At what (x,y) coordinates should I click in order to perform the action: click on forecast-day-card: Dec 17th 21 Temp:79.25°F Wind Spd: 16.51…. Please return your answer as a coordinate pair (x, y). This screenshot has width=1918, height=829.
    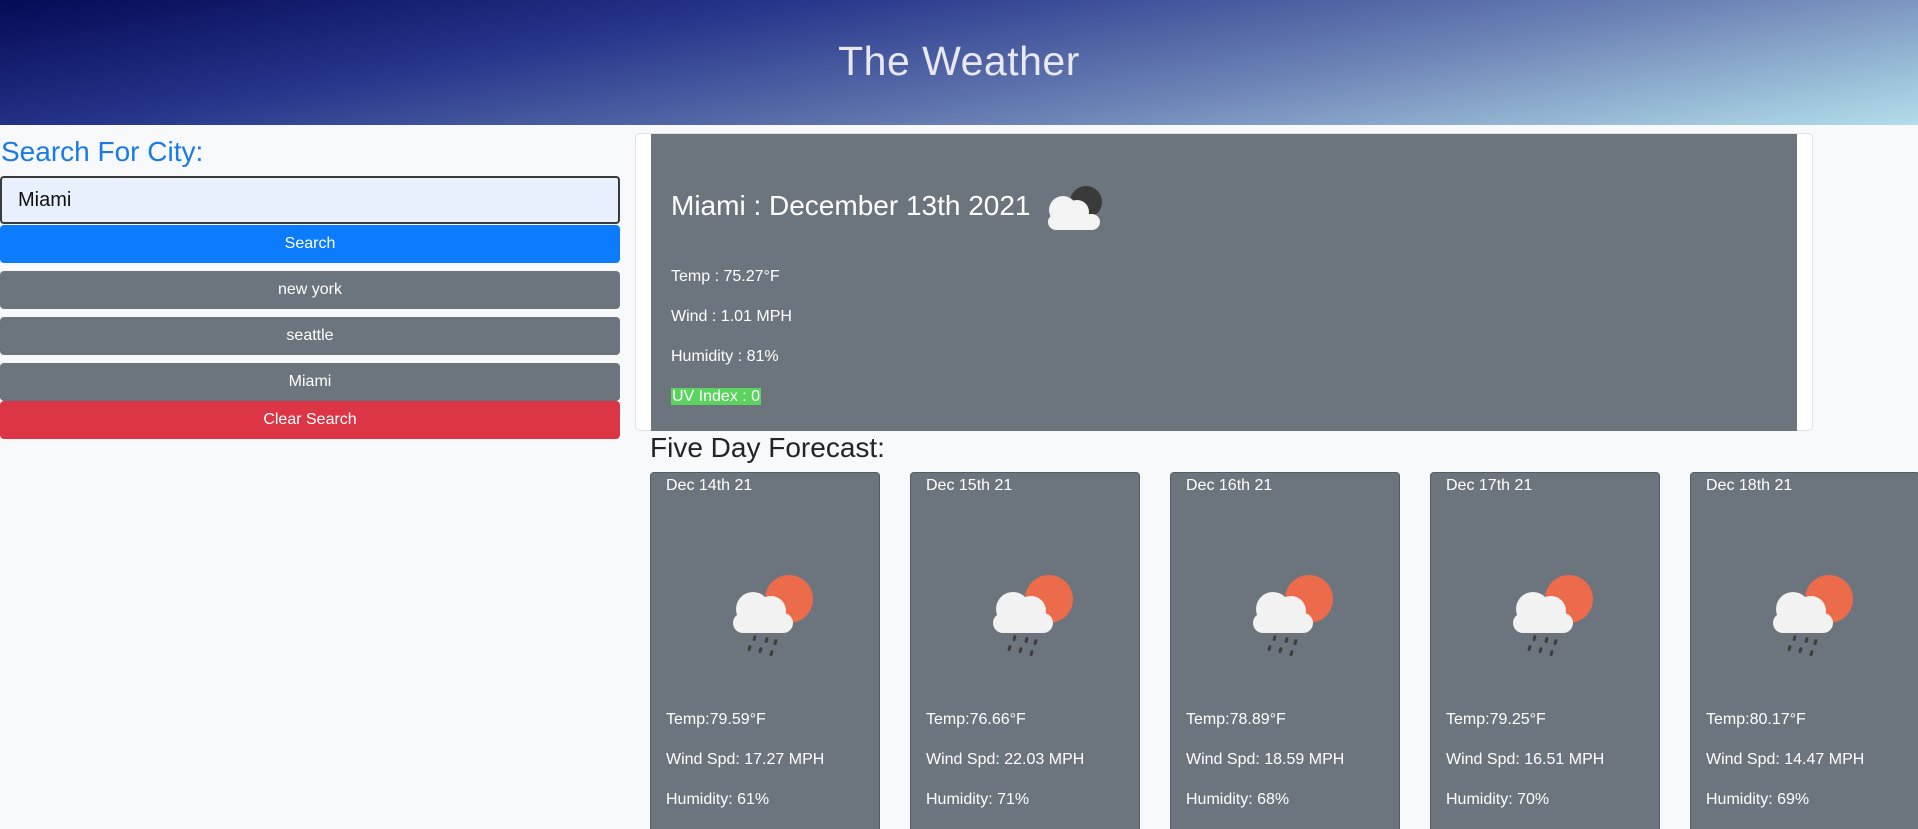
    Looking at the image, I should click on (1545, 650).